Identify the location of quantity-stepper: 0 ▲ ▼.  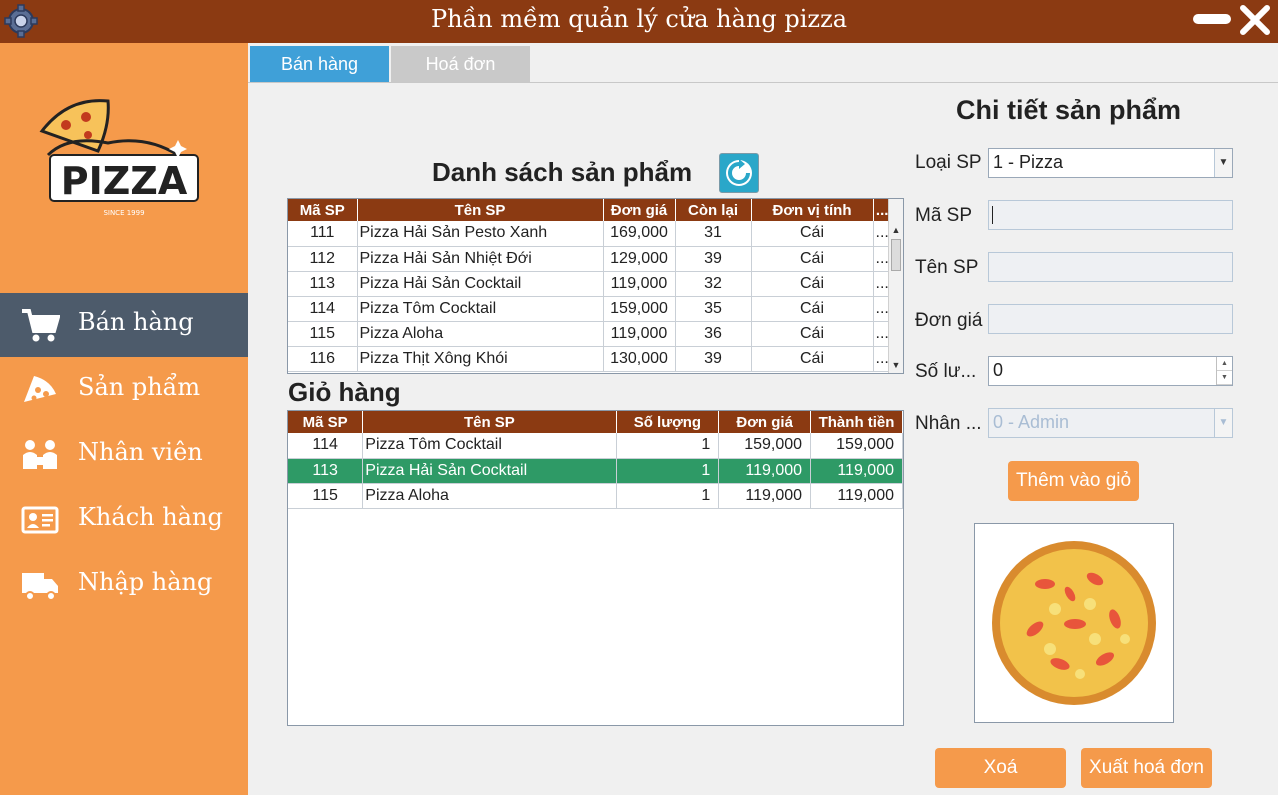
(1110, 371).